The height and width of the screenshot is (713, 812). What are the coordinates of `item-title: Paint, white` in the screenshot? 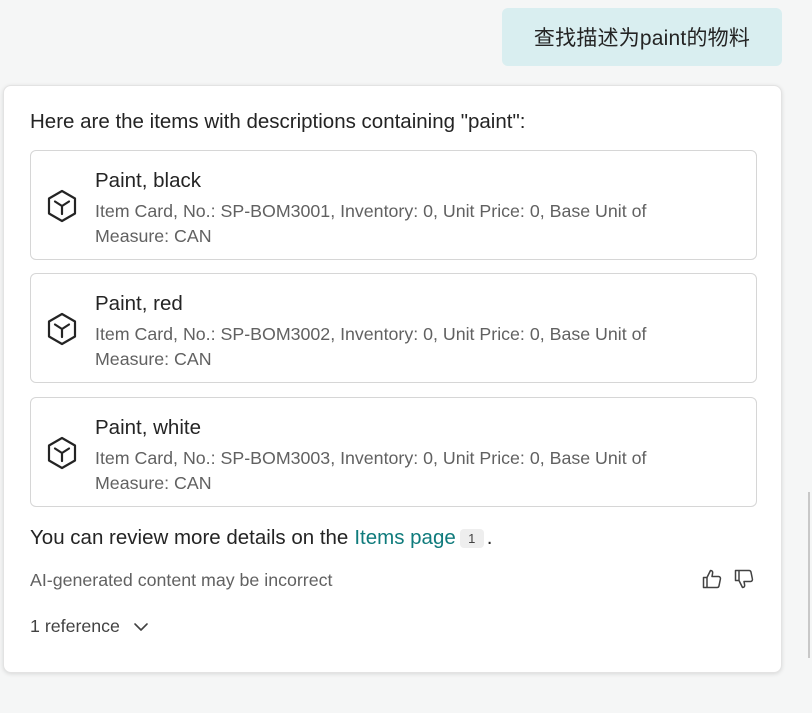 It's located at (148, 427).